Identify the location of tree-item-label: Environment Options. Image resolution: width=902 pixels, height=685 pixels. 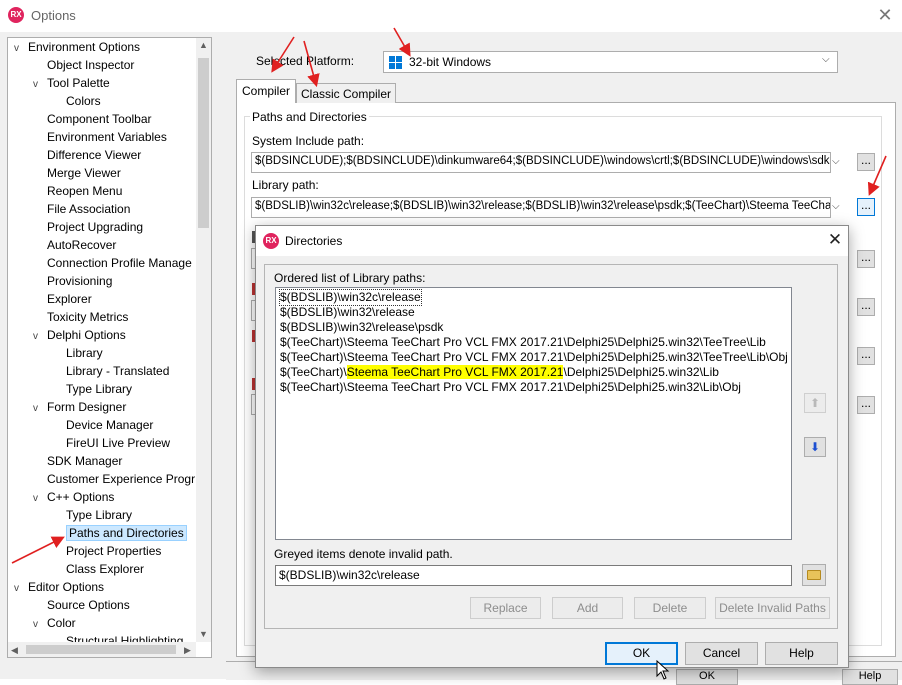
(84, 47).